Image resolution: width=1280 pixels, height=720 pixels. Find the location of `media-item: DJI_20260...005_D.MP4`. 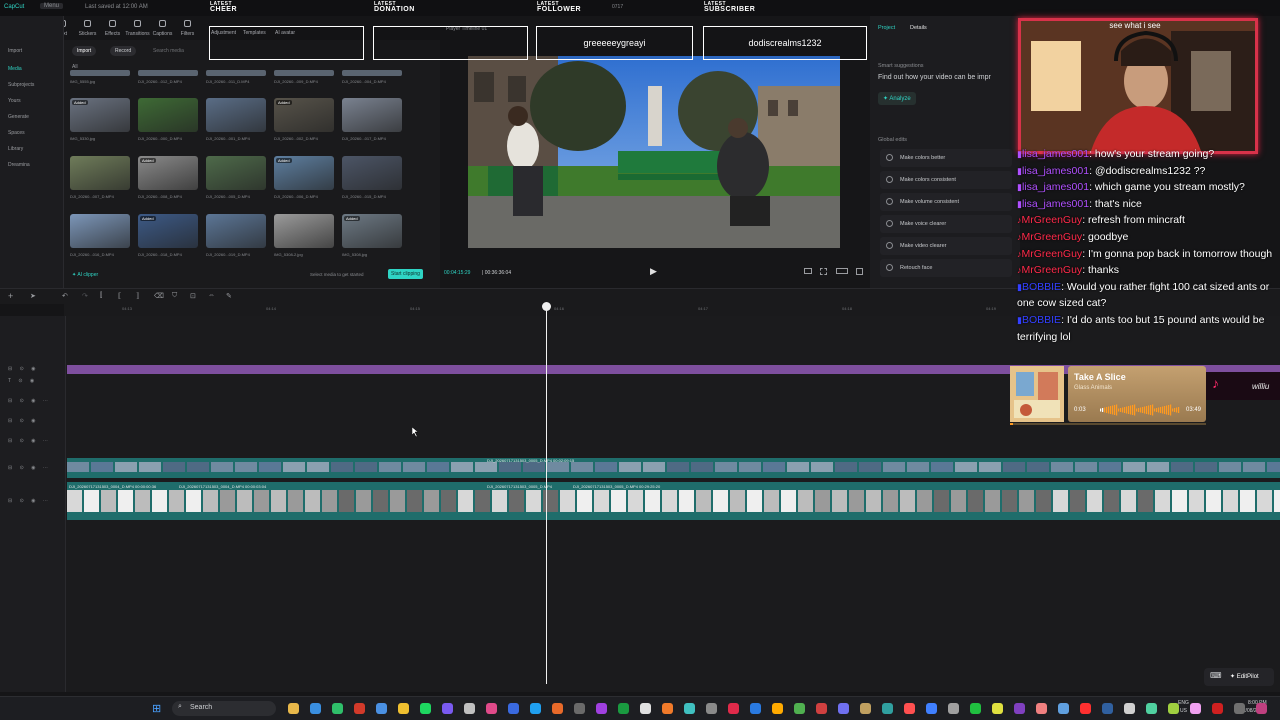

media-item: DJI_20260...005_D.MP4 is located at coordinates (240, 182).